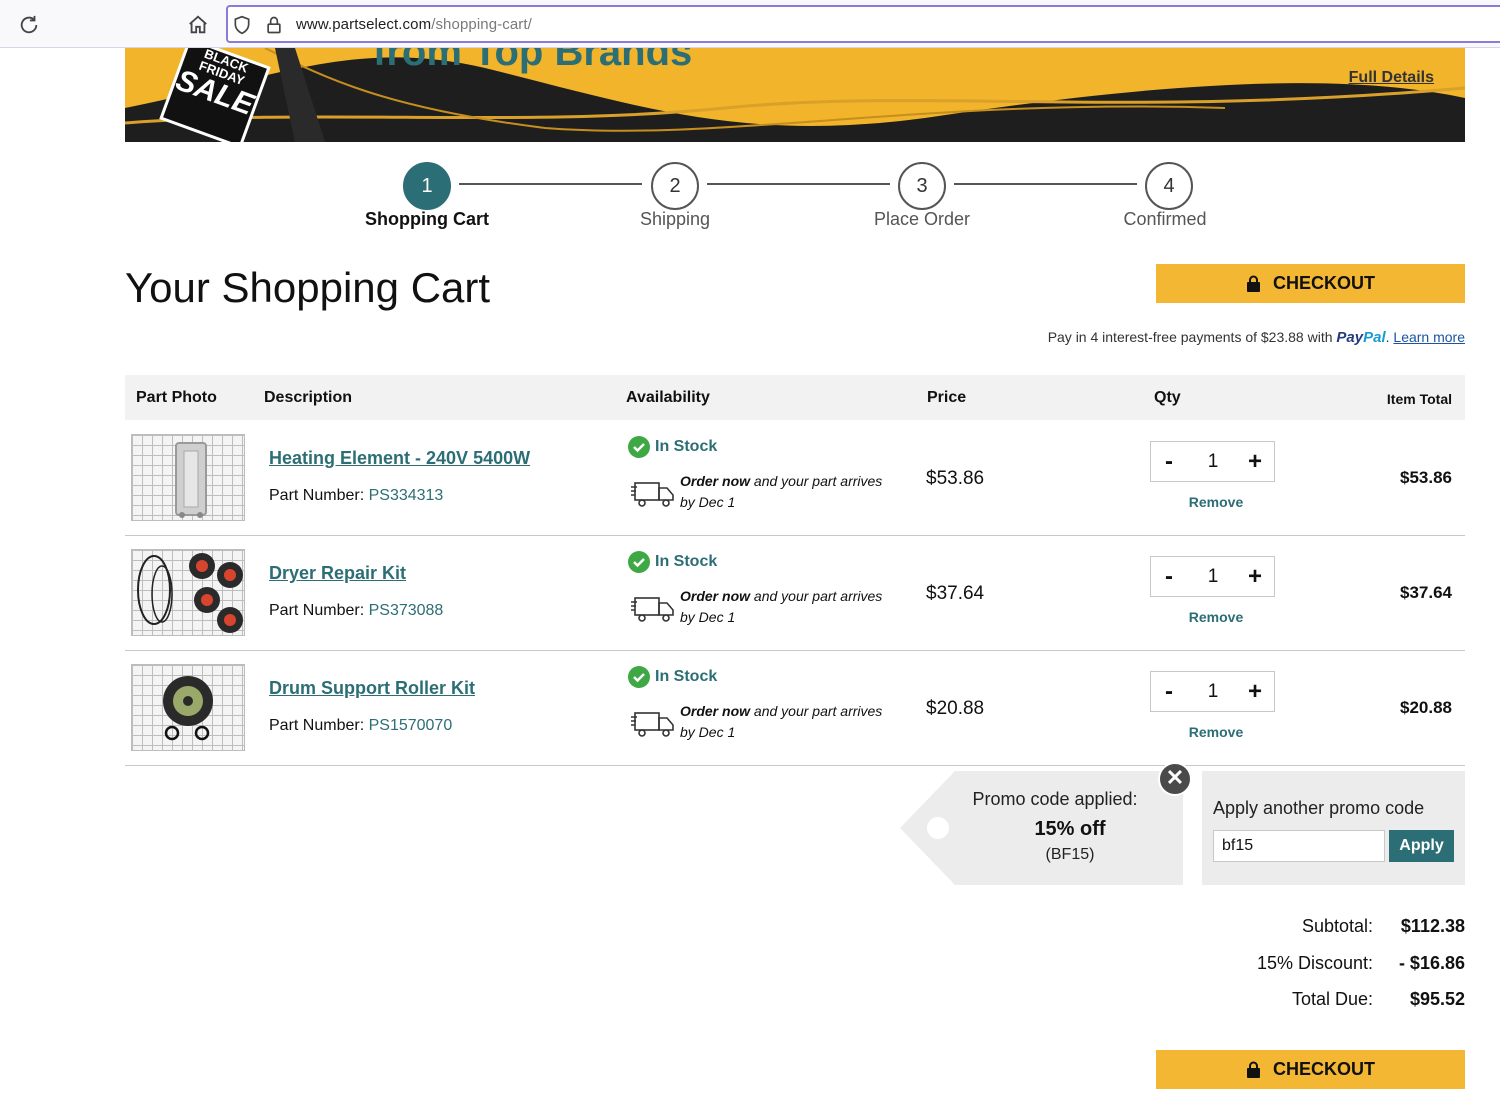 This screenshot has height=1098, width=1500. Describe the element at coordinates (1419, 399) in the screenshot. I see `header-item-total: Item Total` at that location.